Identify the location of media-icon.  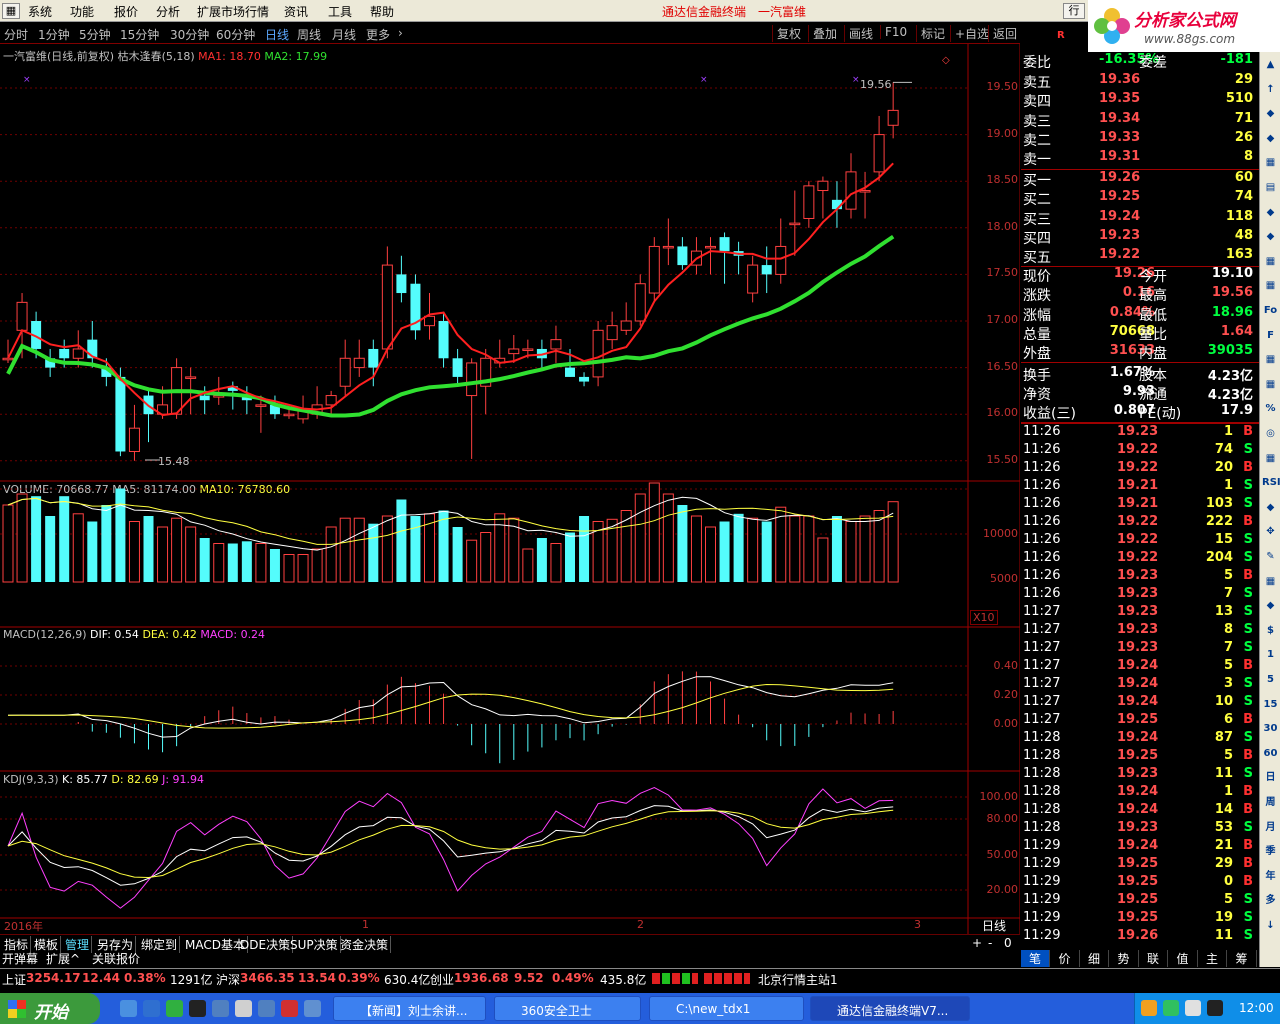
(266, 1008).